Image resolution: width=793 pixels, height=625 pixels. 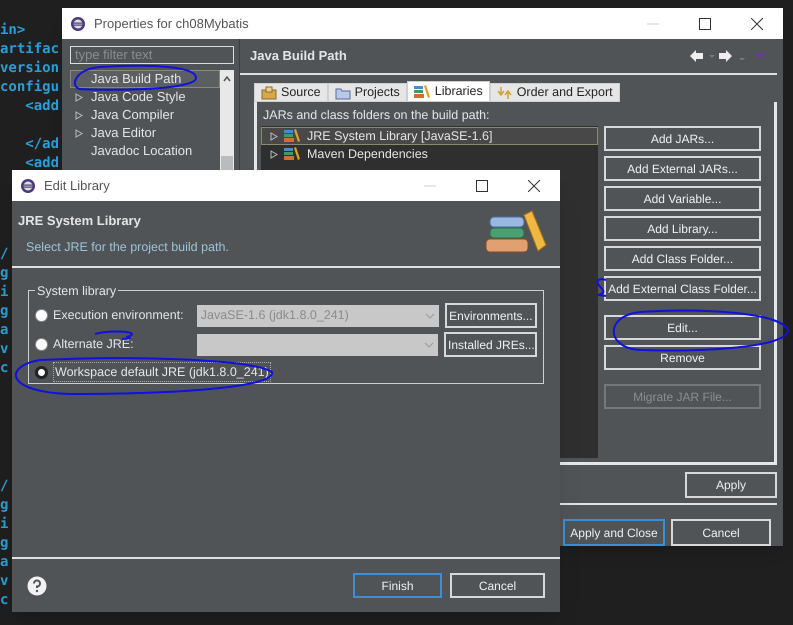 I want to click on package-icon, so click(x=269, y=93).